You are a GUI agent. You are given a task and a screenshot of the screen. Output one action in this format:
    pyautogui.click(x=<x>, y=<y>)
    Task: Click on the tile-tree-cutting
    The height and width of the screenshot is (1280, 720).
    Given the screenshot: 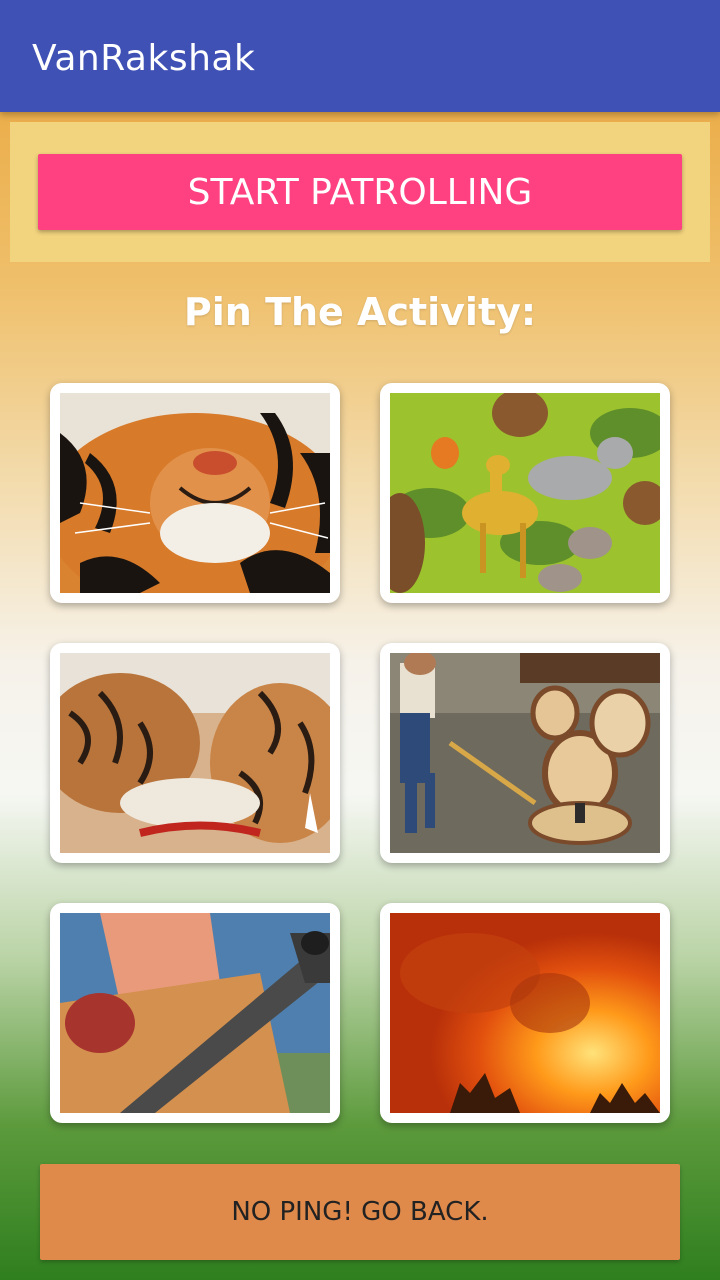 What is the action you would take?
    pyautogui.click(x=525, y=753)
    